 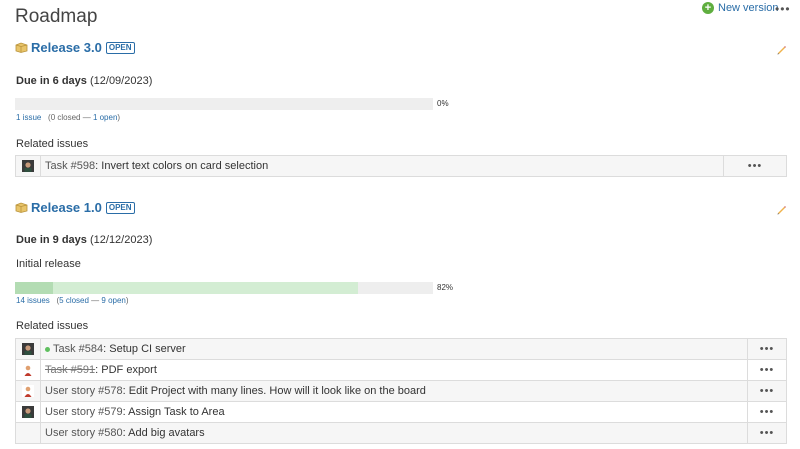 What do you see at coordinates (748, 8) in the screenshot?
I see `new-version-label: New version` at bounding box center [748, 8].